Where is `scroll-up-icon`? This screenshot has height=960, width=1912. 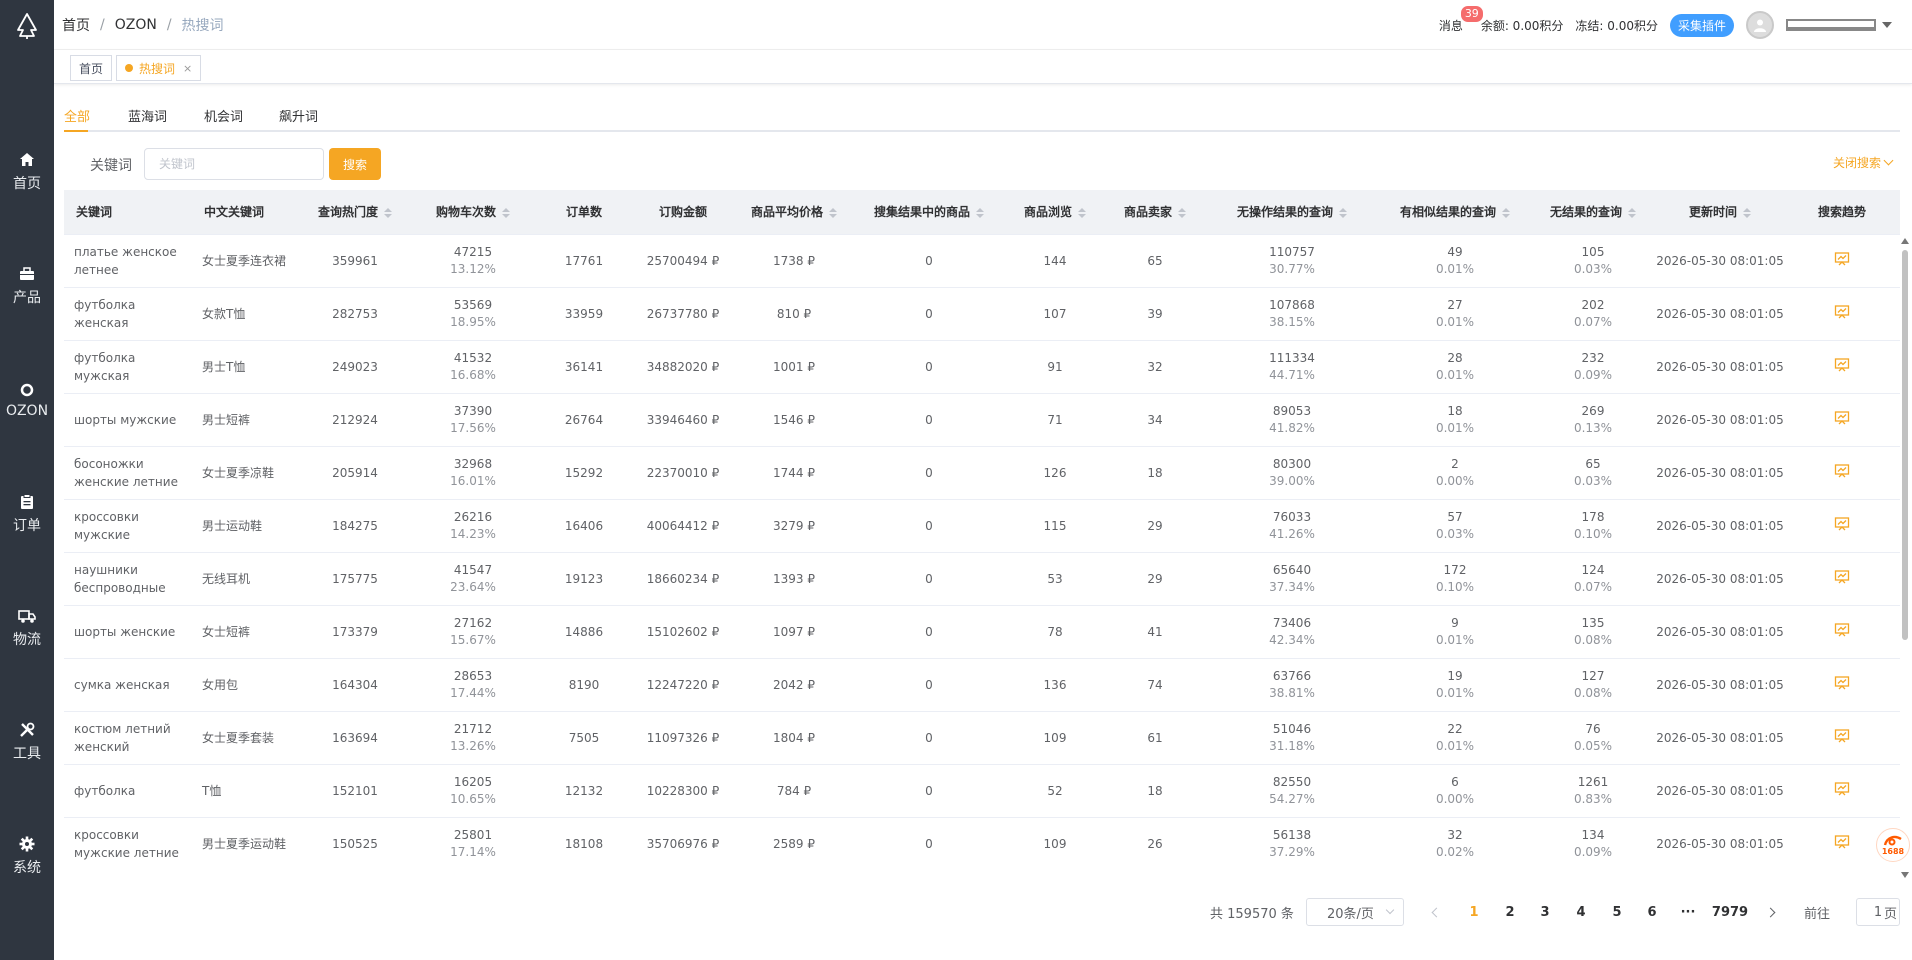
scroll-up-icon is located at coordinates (1905, 241).